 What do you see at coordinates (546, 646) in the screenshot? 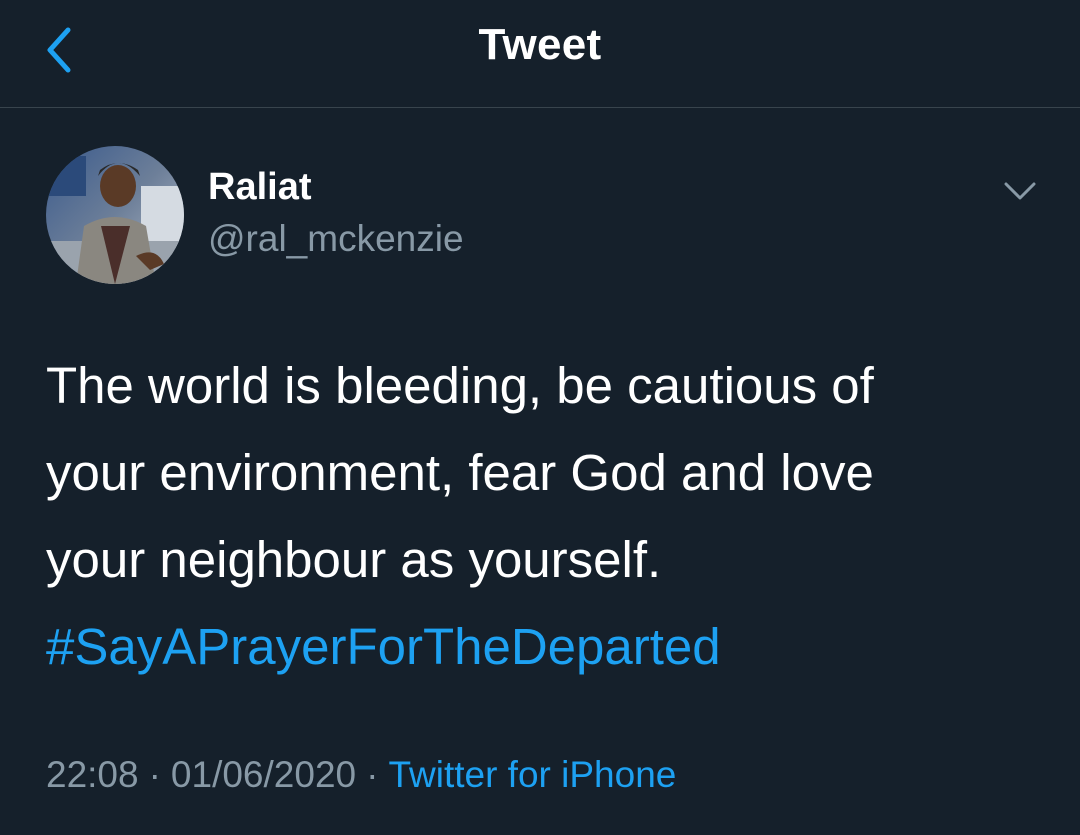
I see `hashtag-link: #SayAPrayerForTheDeparted` at bounding box center [546, 646].